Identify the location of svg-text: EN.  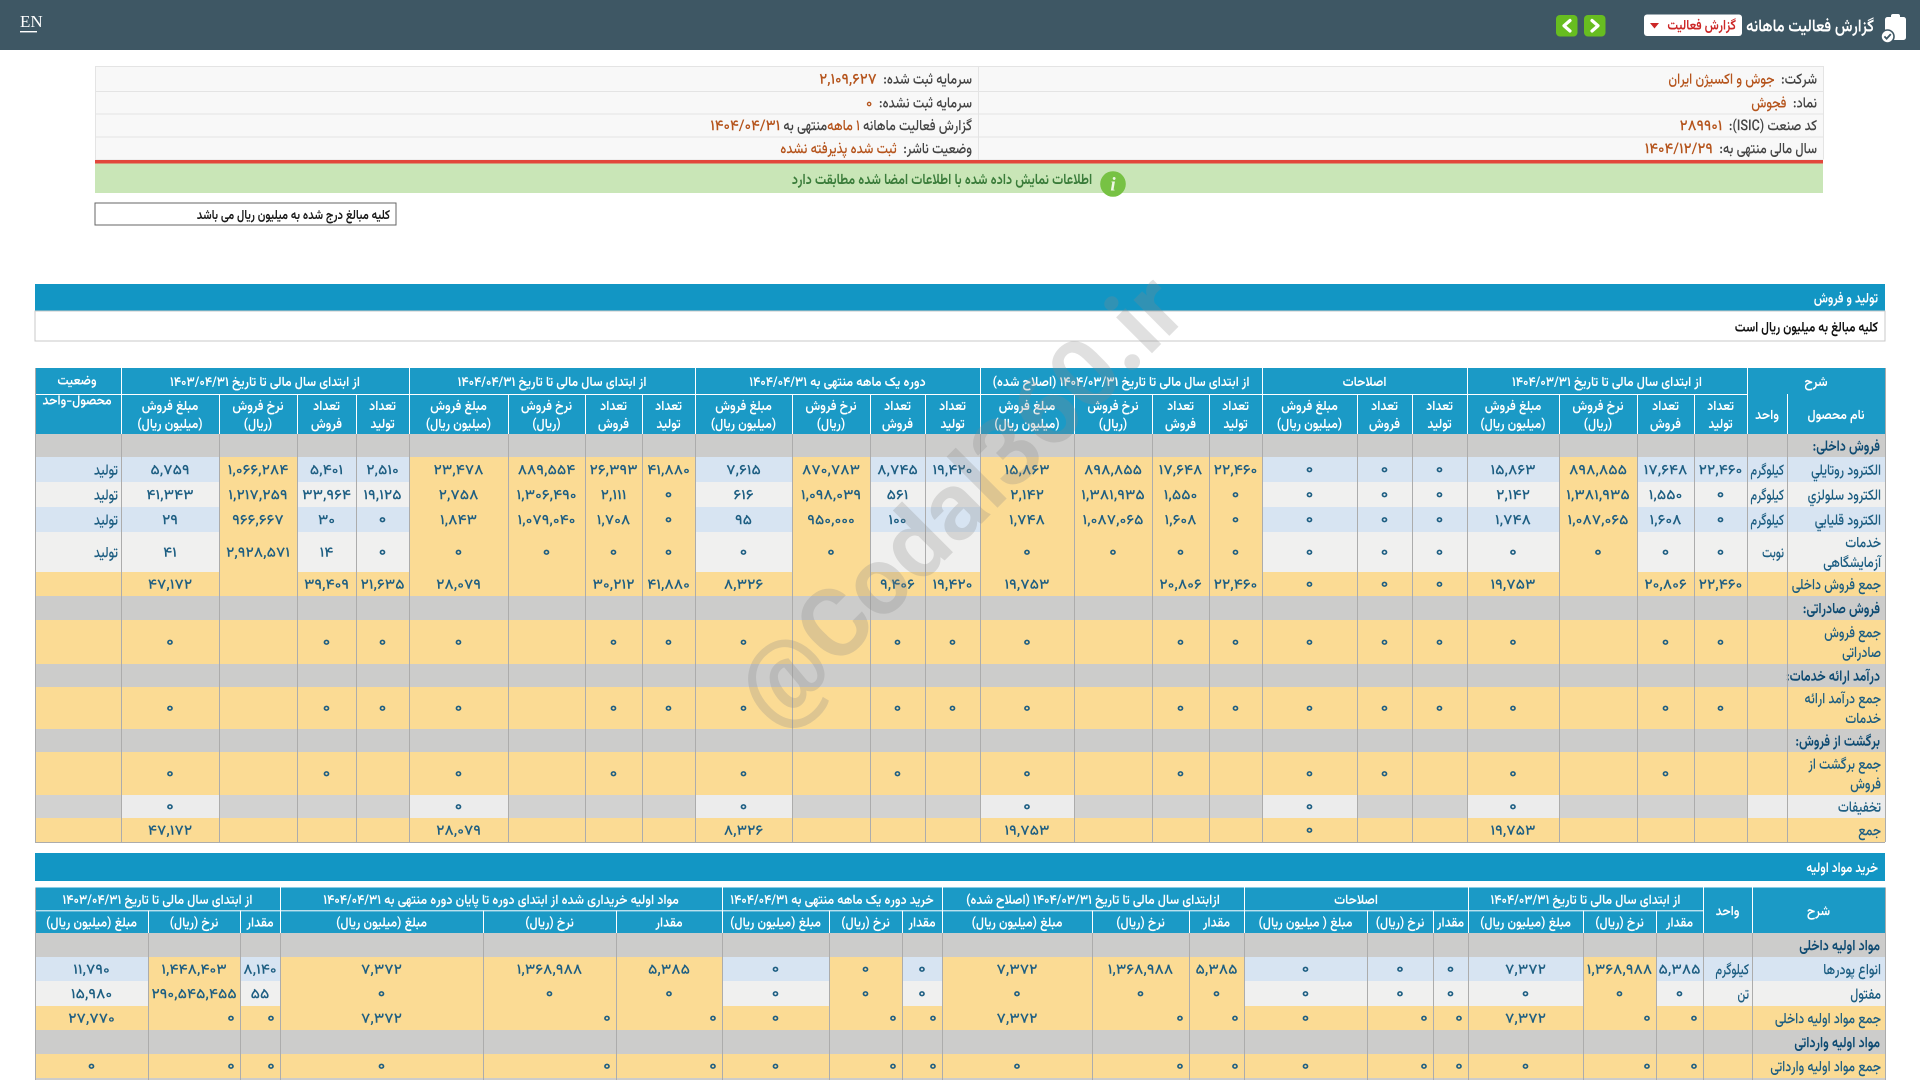
(31, 21).